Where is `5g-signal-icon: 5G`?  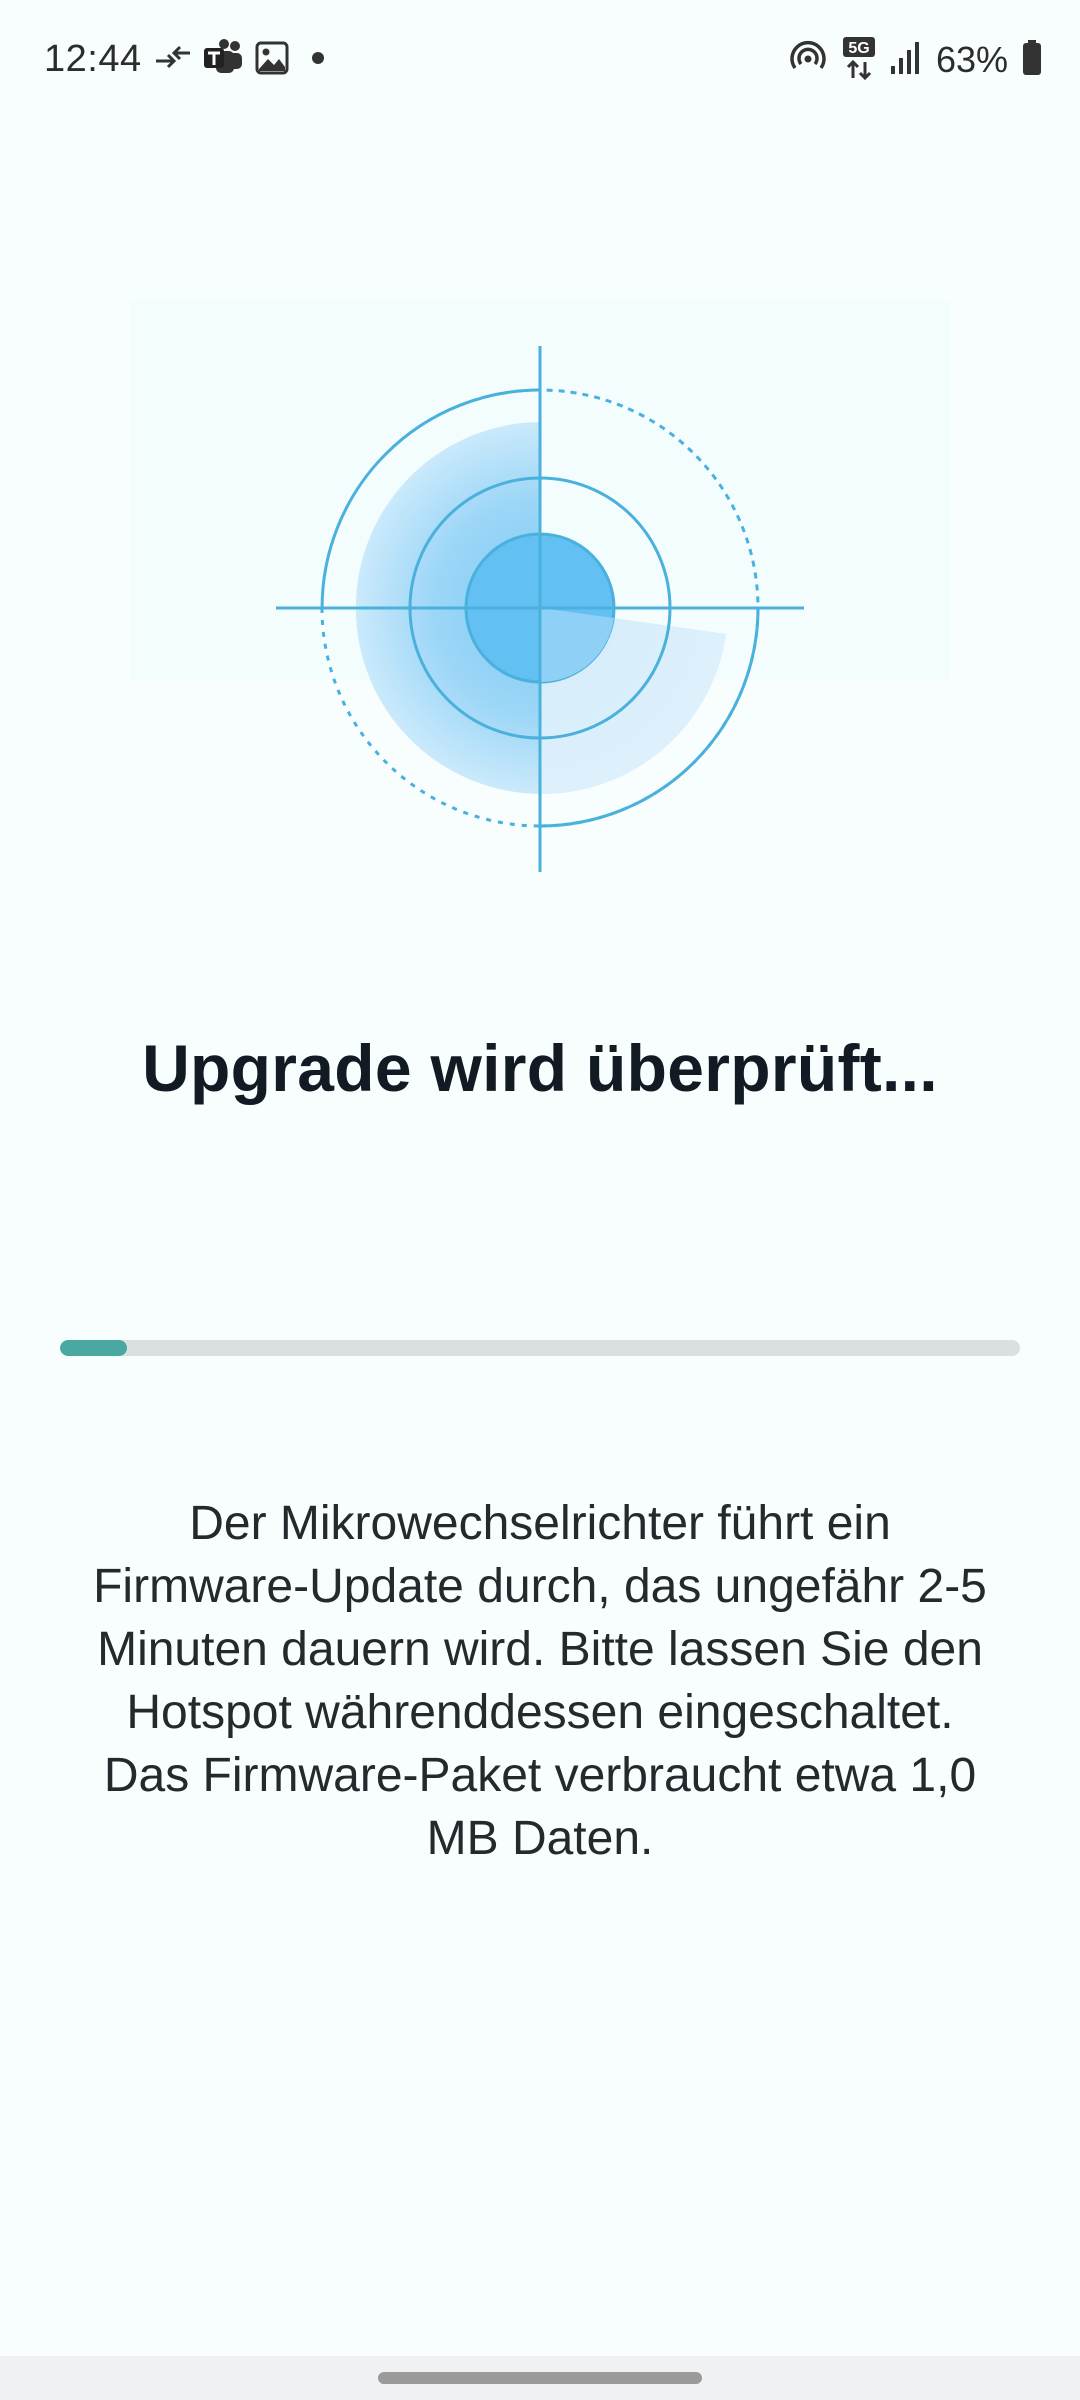 5g-signal-icon: 5G is located at coordinates (859, 60).